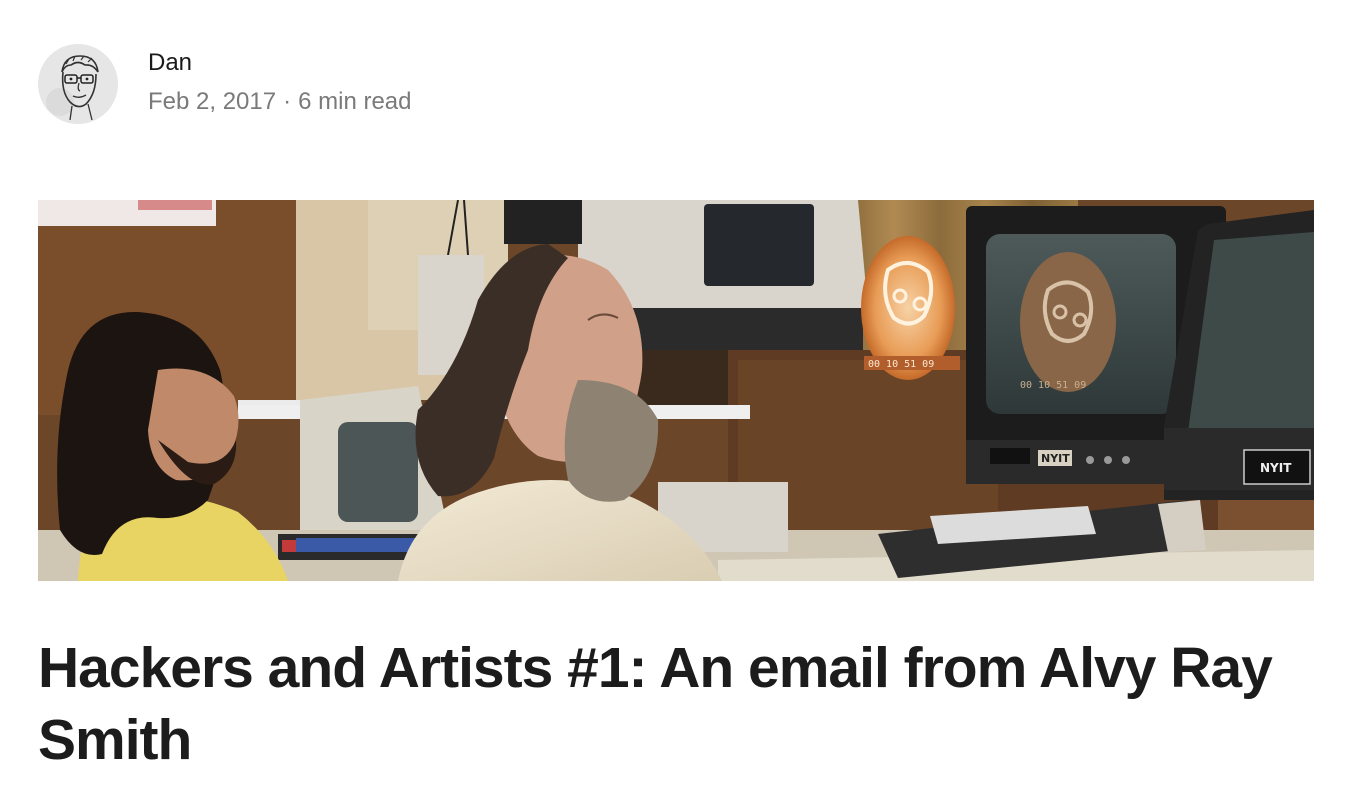 This screenshot has width=1352, height=800. What do you see at coordinates (280, 102) in the screenshot?
I see `post-meta: Feb 2, 2017 · 6 min read` at bounding box center [280, 102].